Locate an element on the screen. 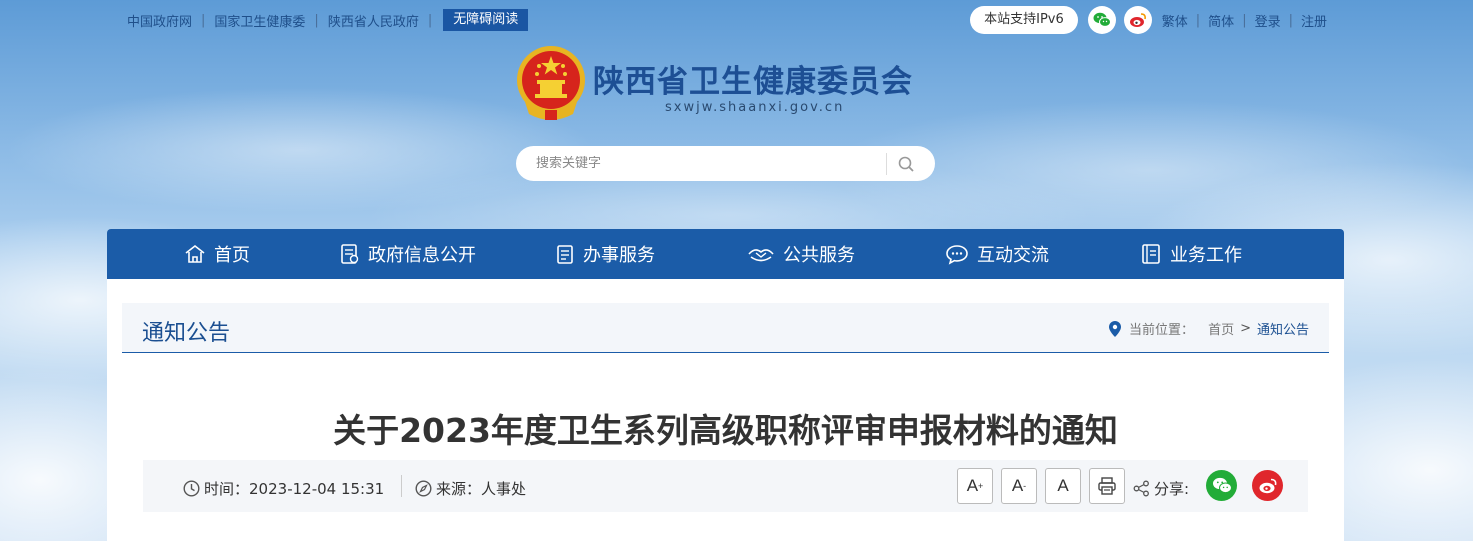 This screenshot has height=541, width=1473. clipboard-icon is located at coordinates (565, 254).